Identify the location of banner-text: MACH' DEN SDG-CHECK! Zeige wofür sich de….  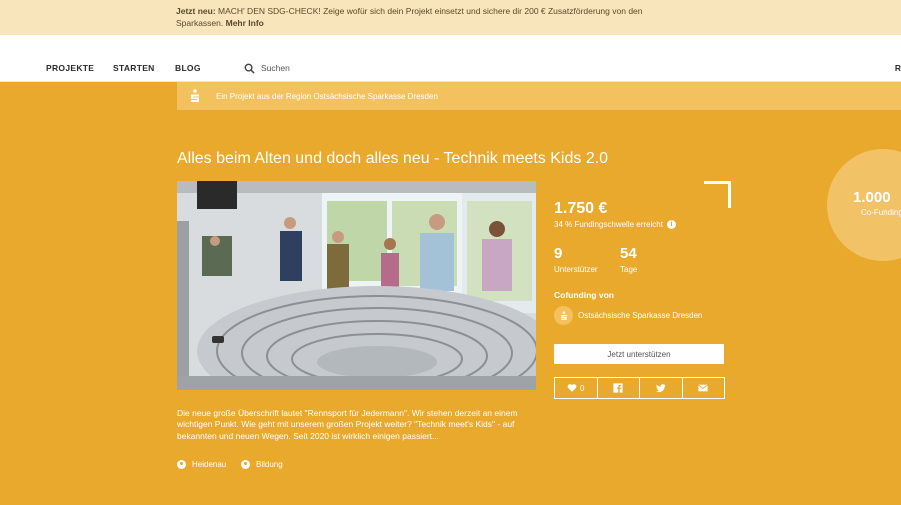
(430, 11).